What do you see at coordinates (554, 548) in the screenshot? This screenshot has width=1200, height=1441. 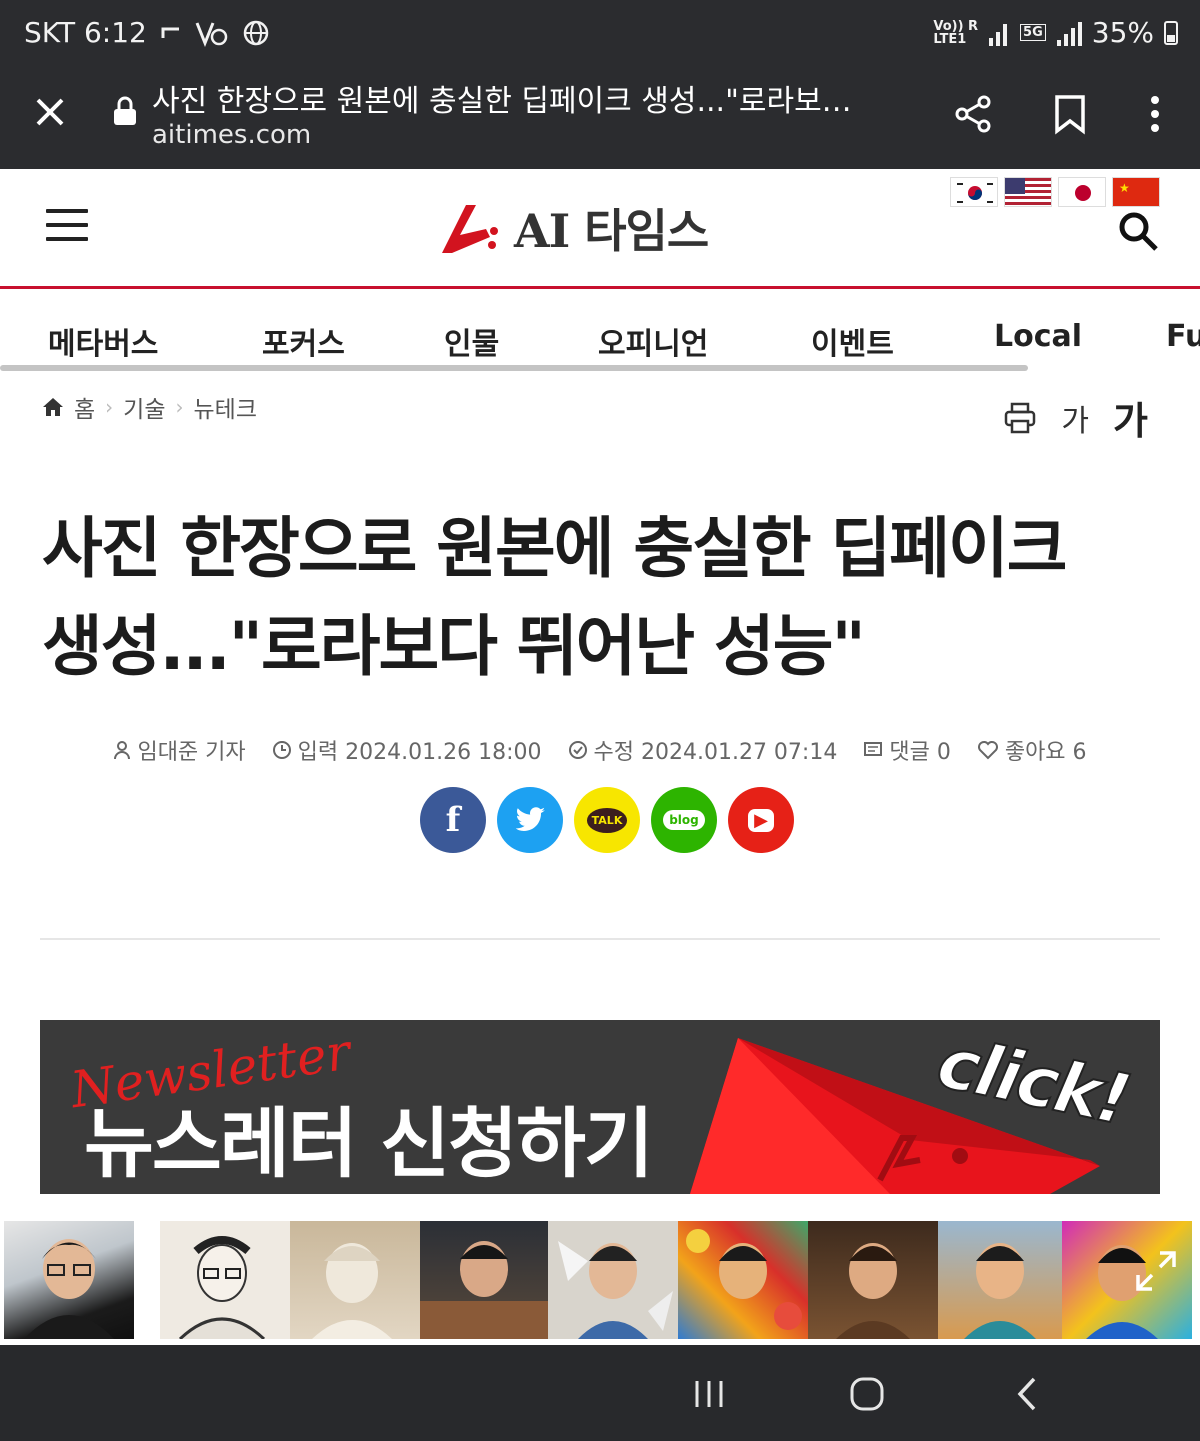 I see `headline-line-1: 사진 한장으로 원본에 충실한 딥페이크` at bounding box center [554, 548].